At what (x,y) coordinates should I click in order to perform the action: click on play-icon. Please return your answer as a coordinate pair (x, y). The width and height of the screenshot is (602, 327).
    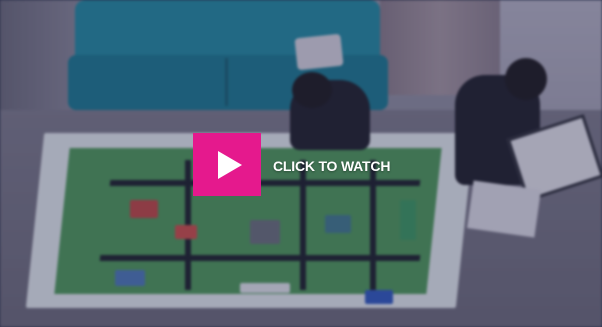
    Looking at the image, I should click on (229, 164).